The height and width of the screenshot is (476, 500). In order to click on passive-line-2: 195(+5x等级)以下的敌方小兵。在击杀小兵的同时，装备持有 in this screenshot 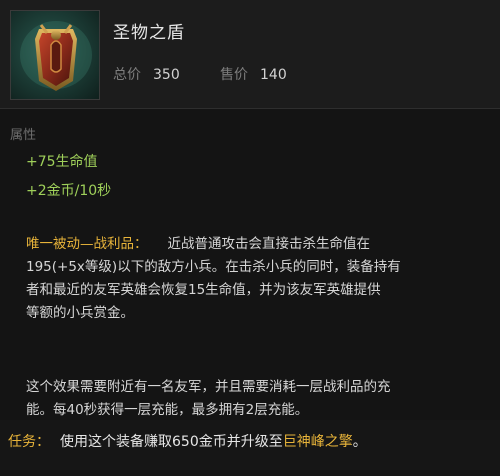, I will do `click(213, 267)`.